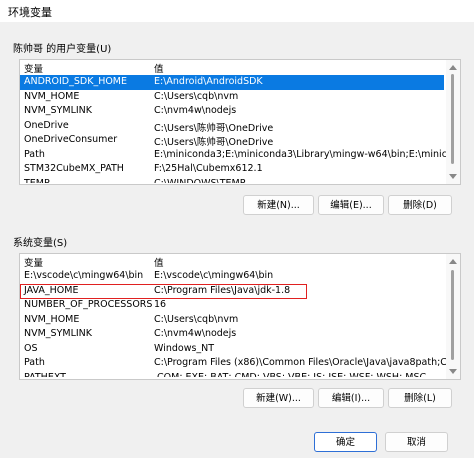 The image size is (474, 458). I want to click on table-row: OneDrive C:\Users\陈帅哥\OneDrive, so click(232, 126).